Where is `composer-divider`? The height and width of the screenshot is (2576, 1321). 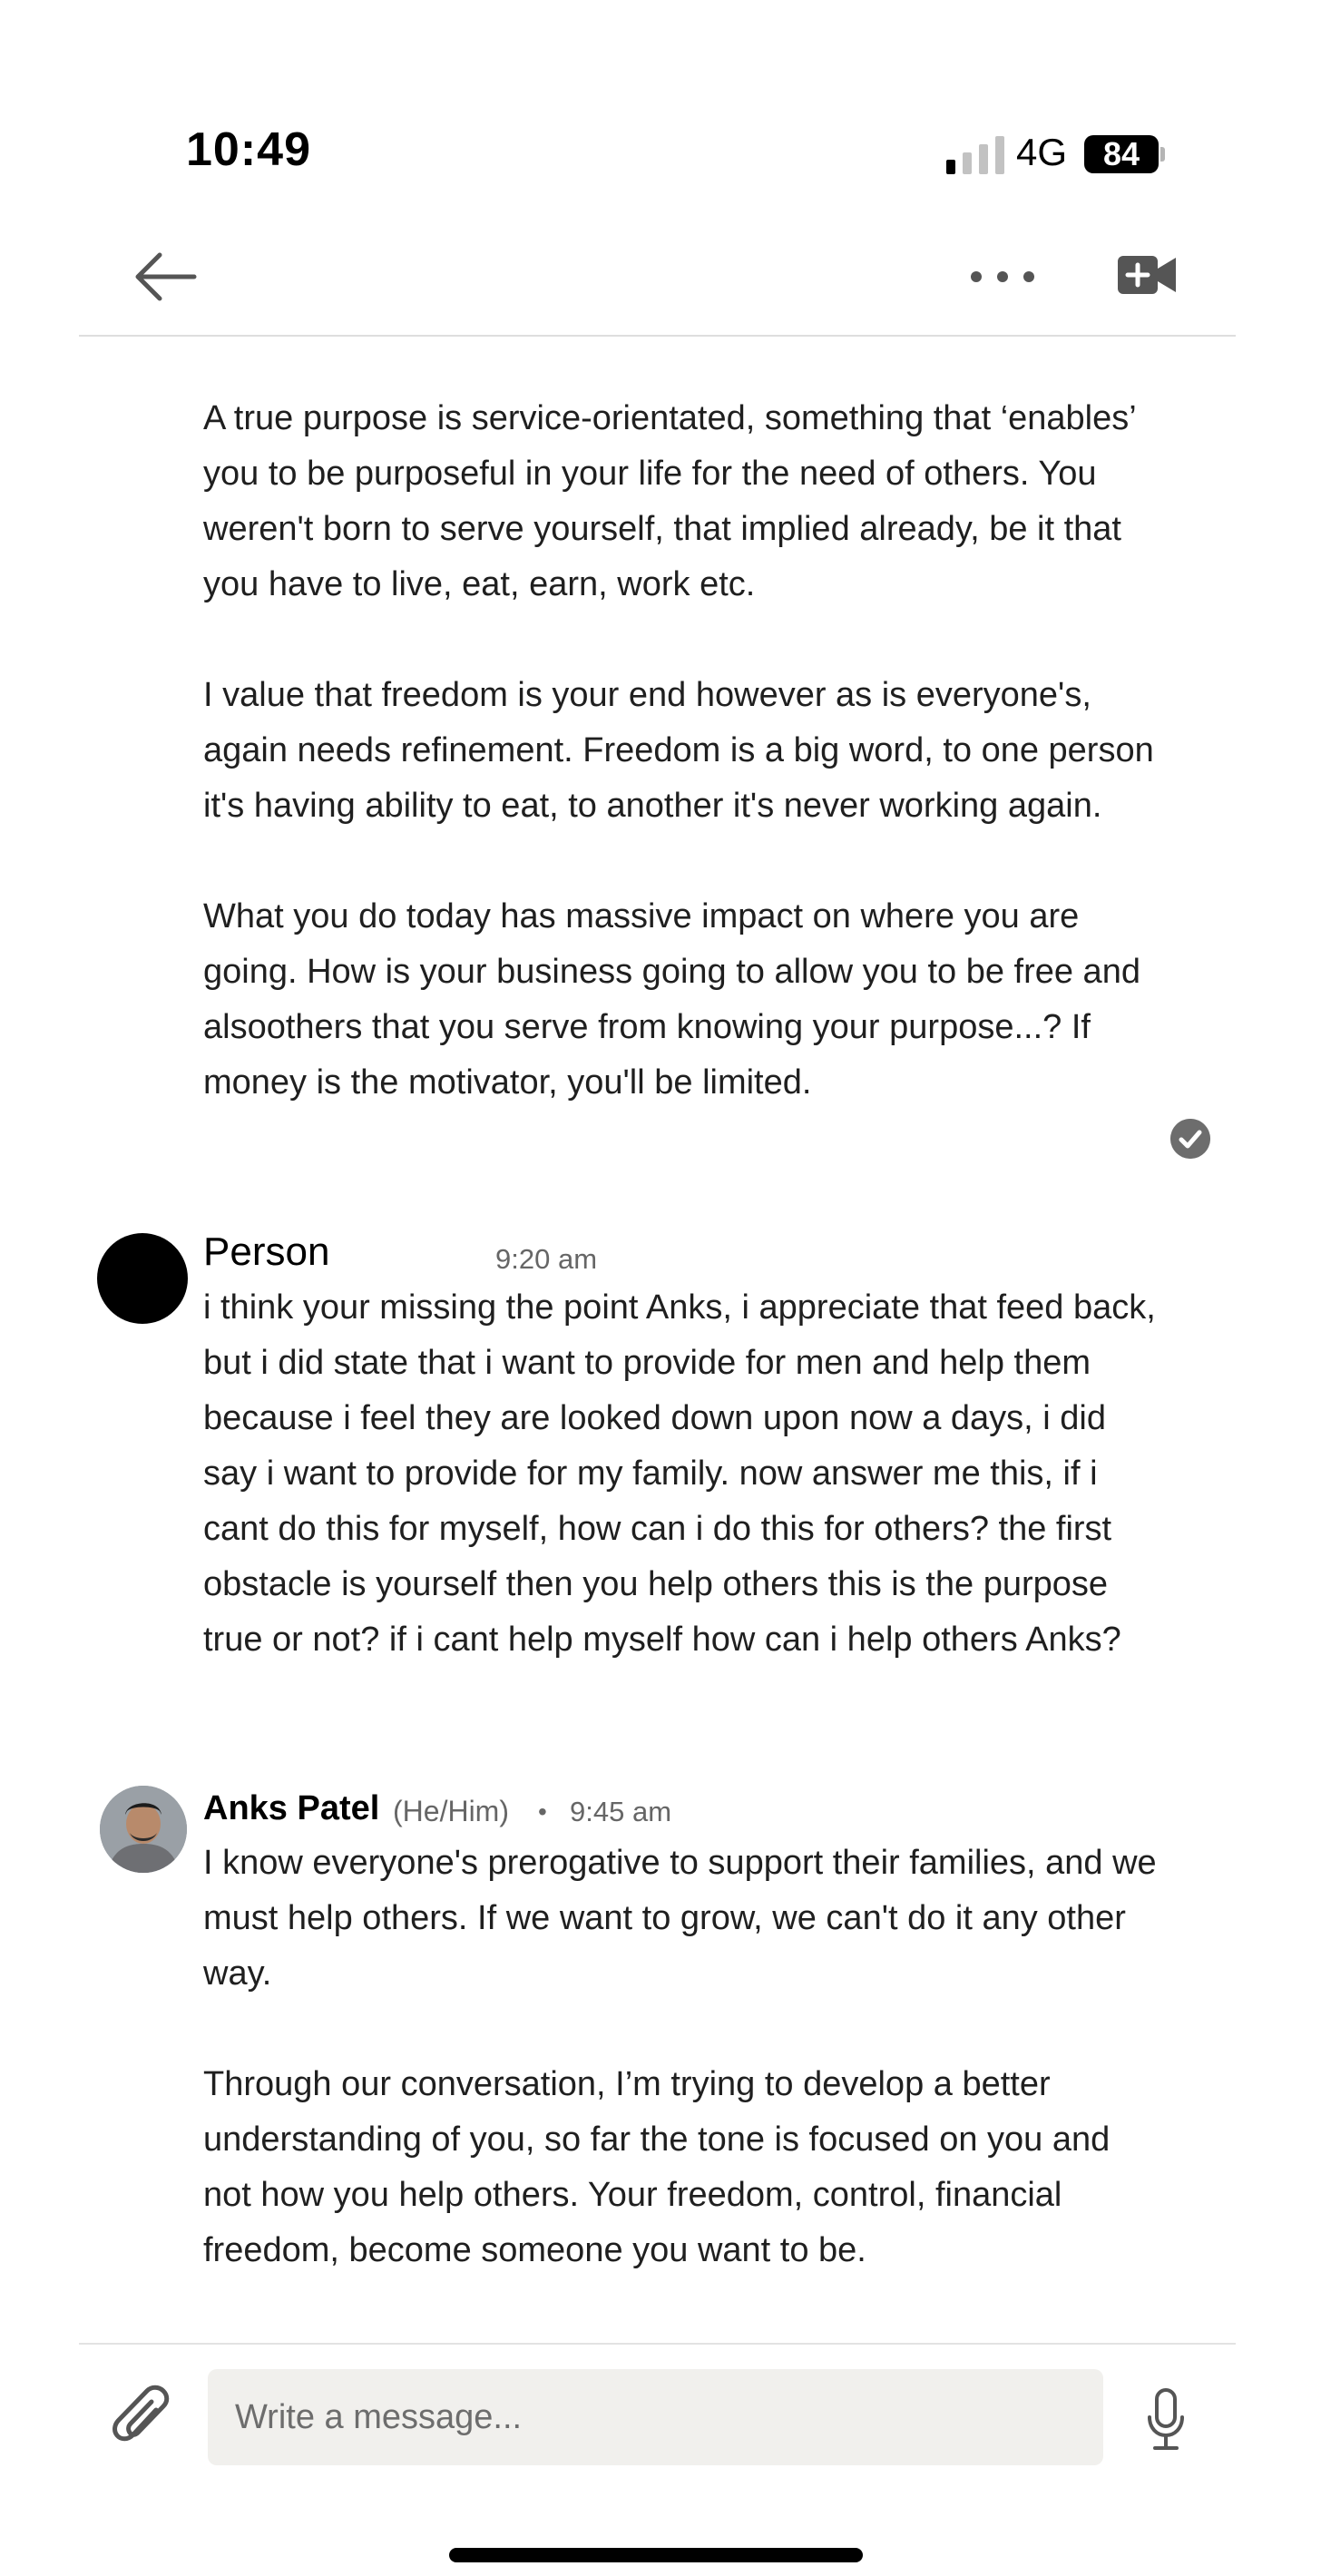 composer-divider is located at coordinates (657, 2344).